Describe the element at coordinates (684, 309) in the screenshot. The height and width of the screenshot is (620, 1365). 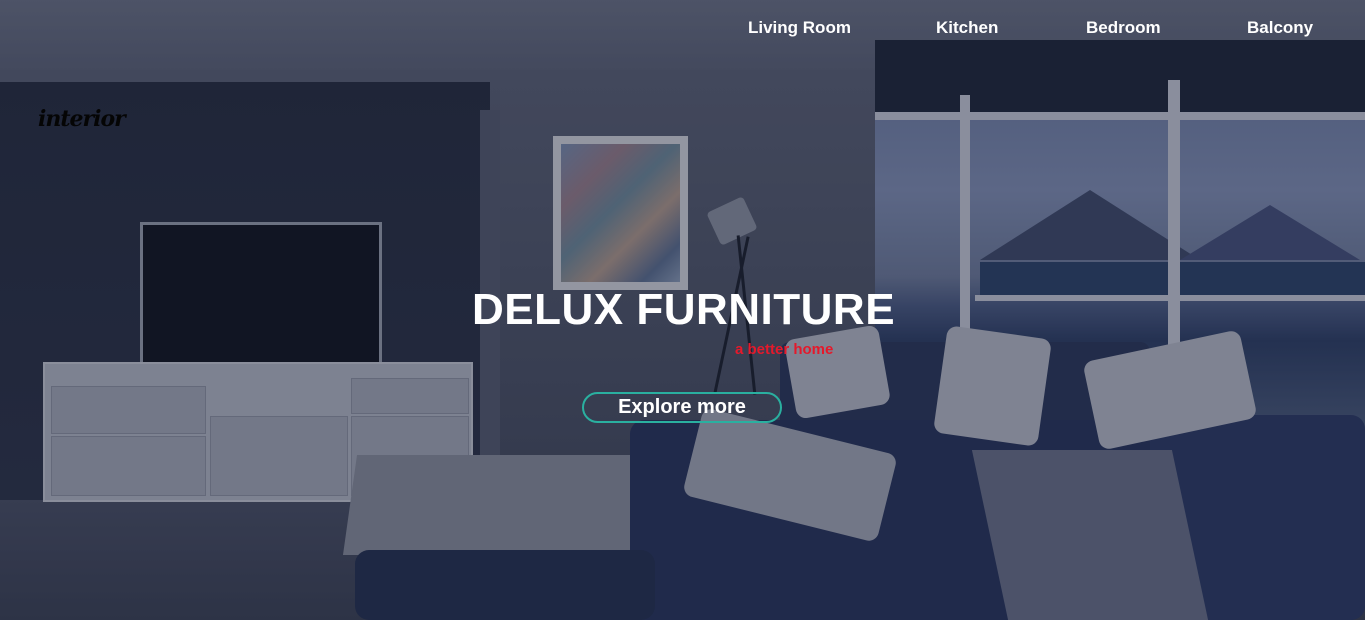
I see `hero-title: DELUX FURNITURE` at that location.